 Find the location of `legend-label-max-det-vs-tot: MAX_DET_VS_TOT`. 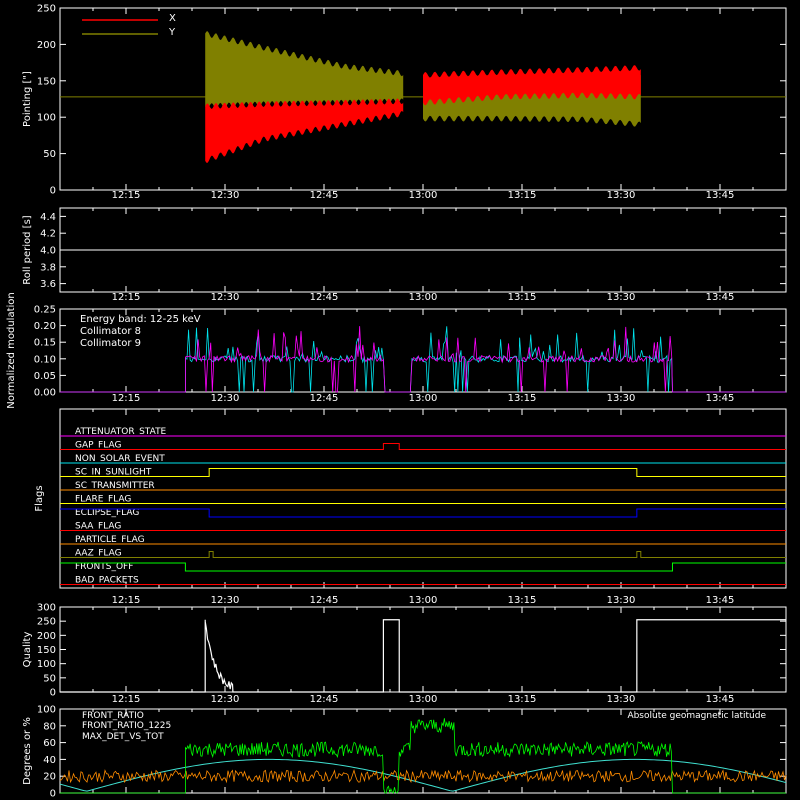

legend-label-max-det-vs-tot: MAX_DET_VS_TOT is located at coordinates (123, 737).